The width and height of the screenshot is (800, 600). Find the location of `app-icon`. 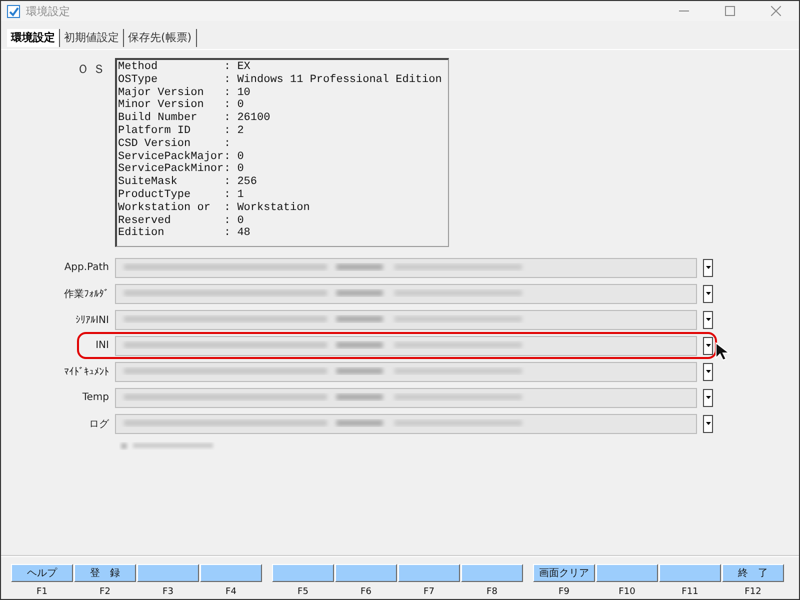

app-icon is located at coordinates (13, 11).